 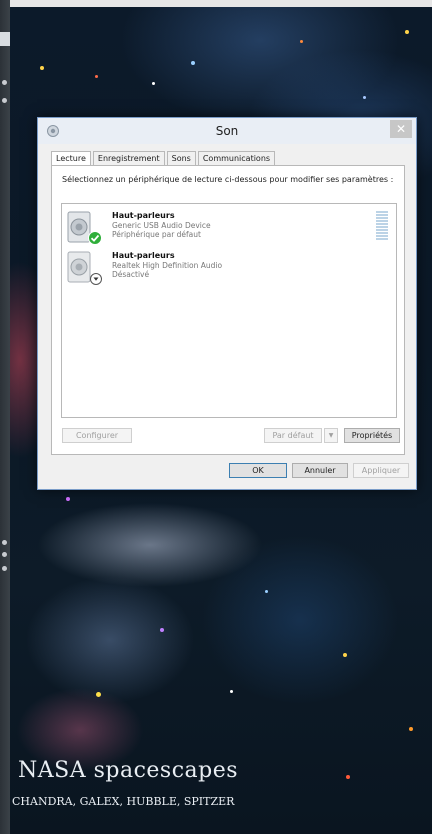 What do you see at coordinates (221, 3) in the screenshot?
I see `top-edge-bar` at bounding box center [221, 3].